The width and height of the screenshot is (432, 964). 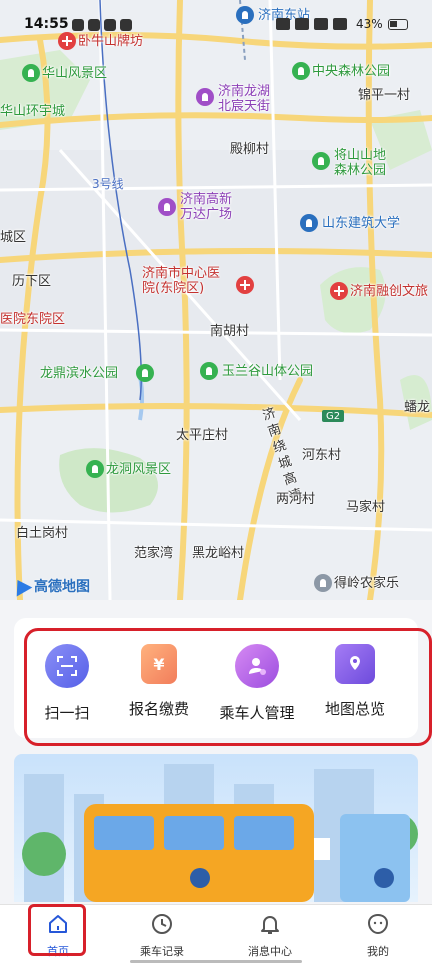 What do you see at coordinates (340, 24) in the screenshot?
I see `wifi-icon` at bounding box center [340, 24].